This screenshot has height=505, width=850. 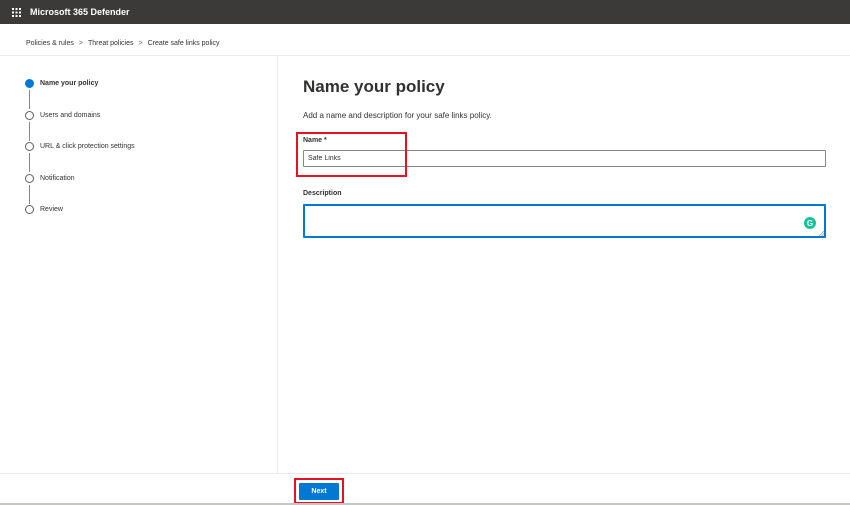 What do you see at coordinates (374, 86) in the screenshot?
I see `page-title: Name your policy` at bounding box center [374, 86].